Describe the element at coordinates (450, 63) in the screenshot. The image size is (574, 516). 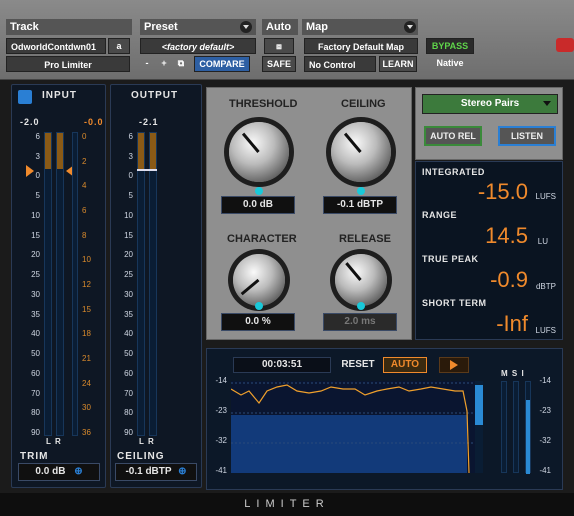
I see `native-indicator: Native` at that location.